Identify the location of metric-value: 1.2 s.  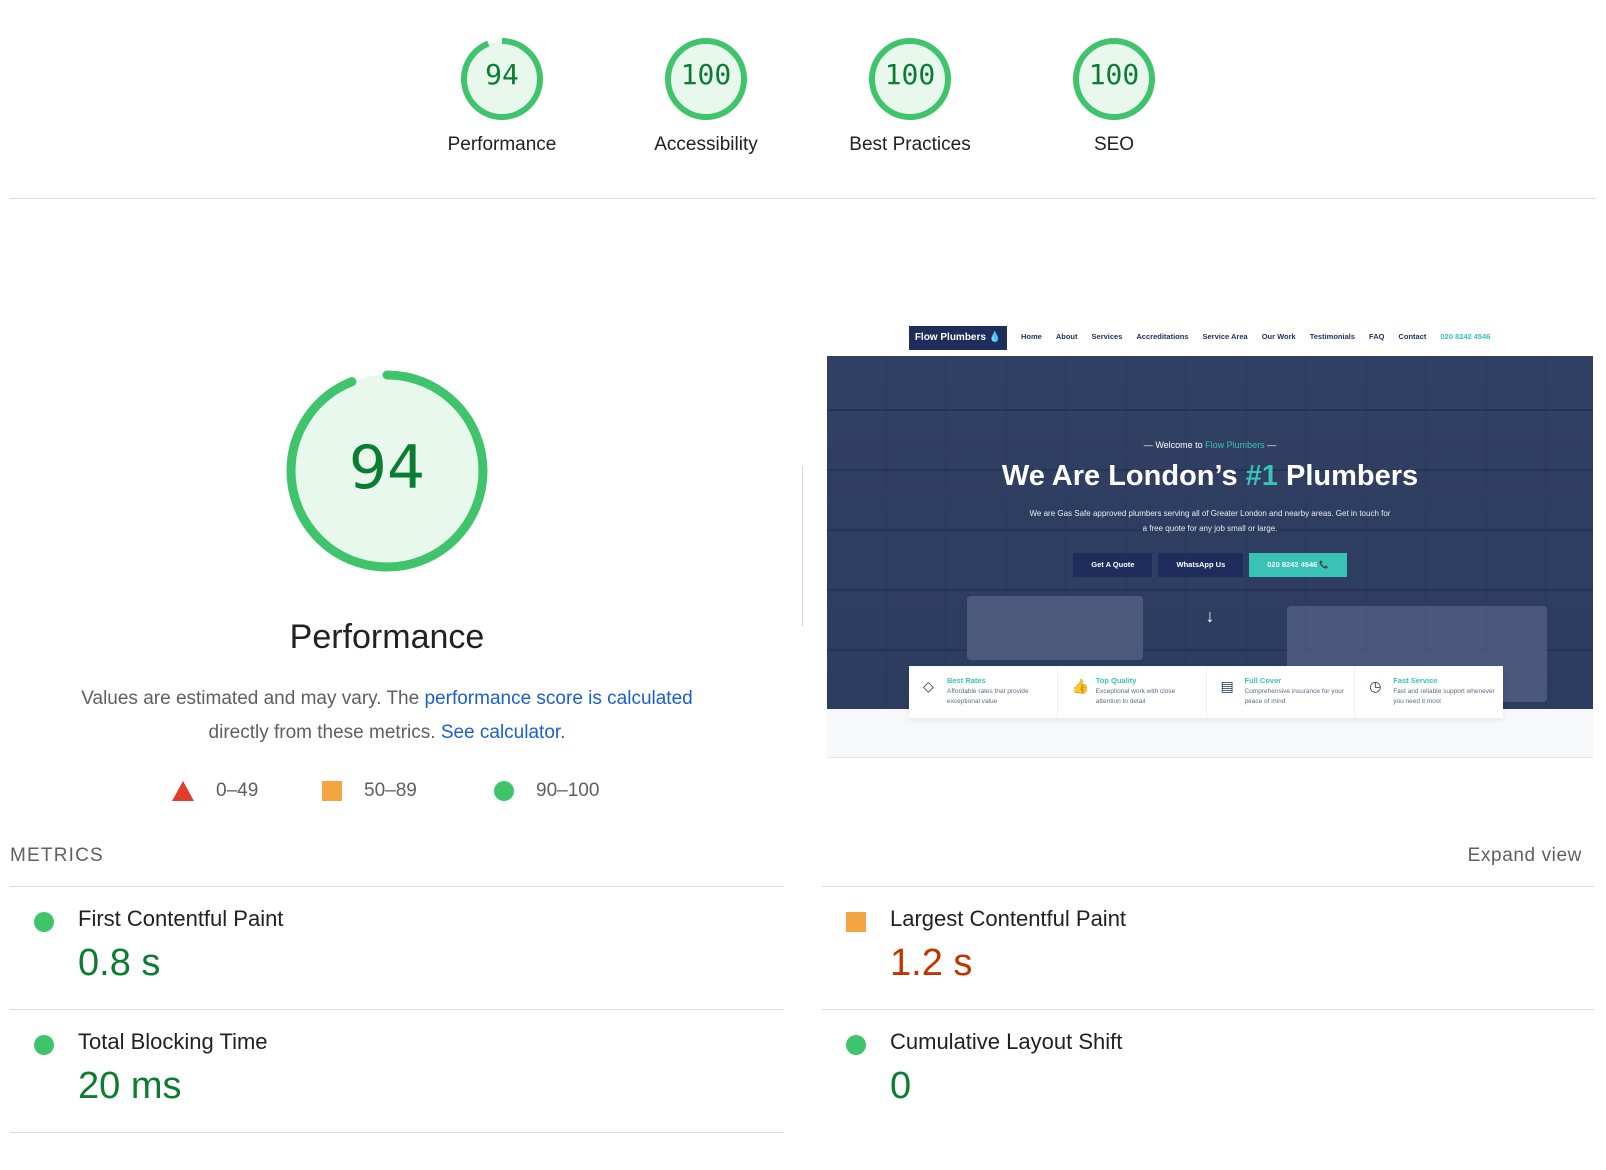
(931, 963).